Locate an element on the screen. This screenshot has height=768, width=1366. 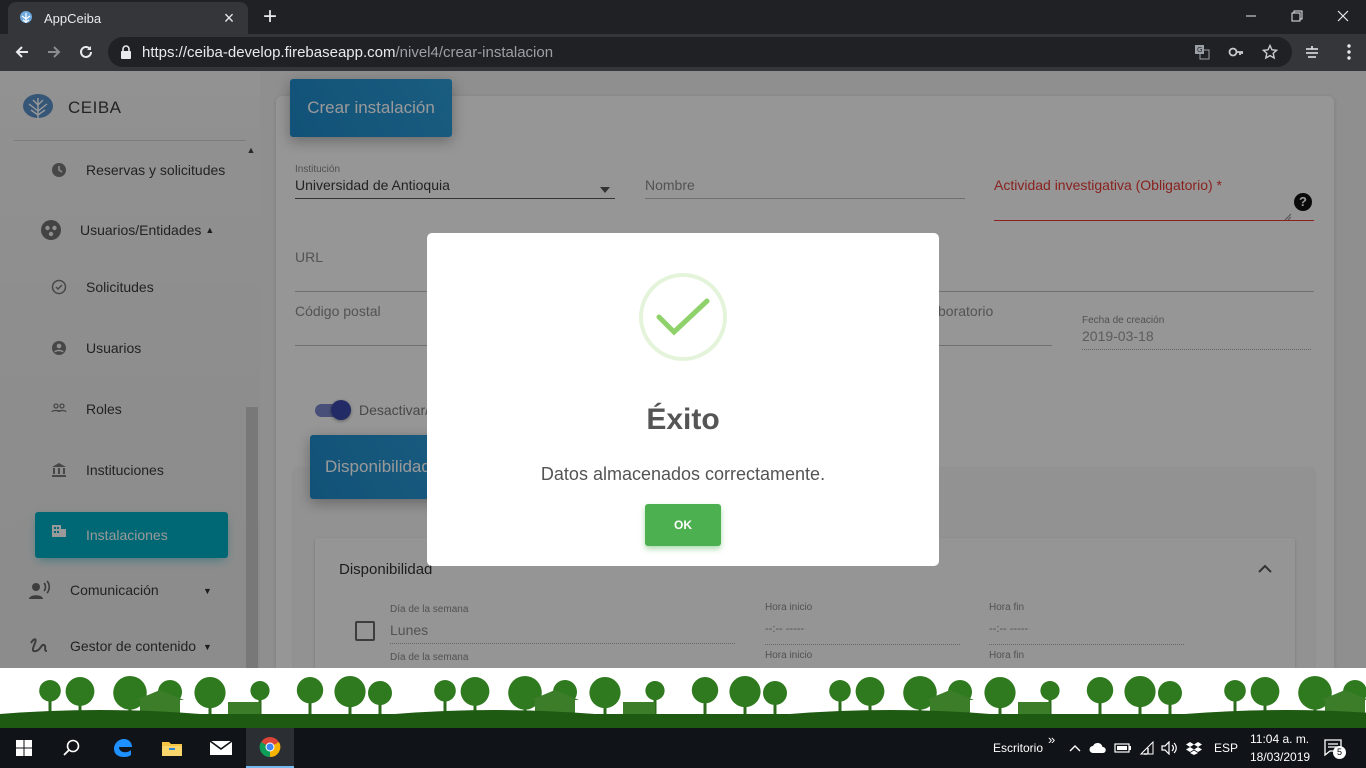
lock-icon is located at coordinates (127, 52).